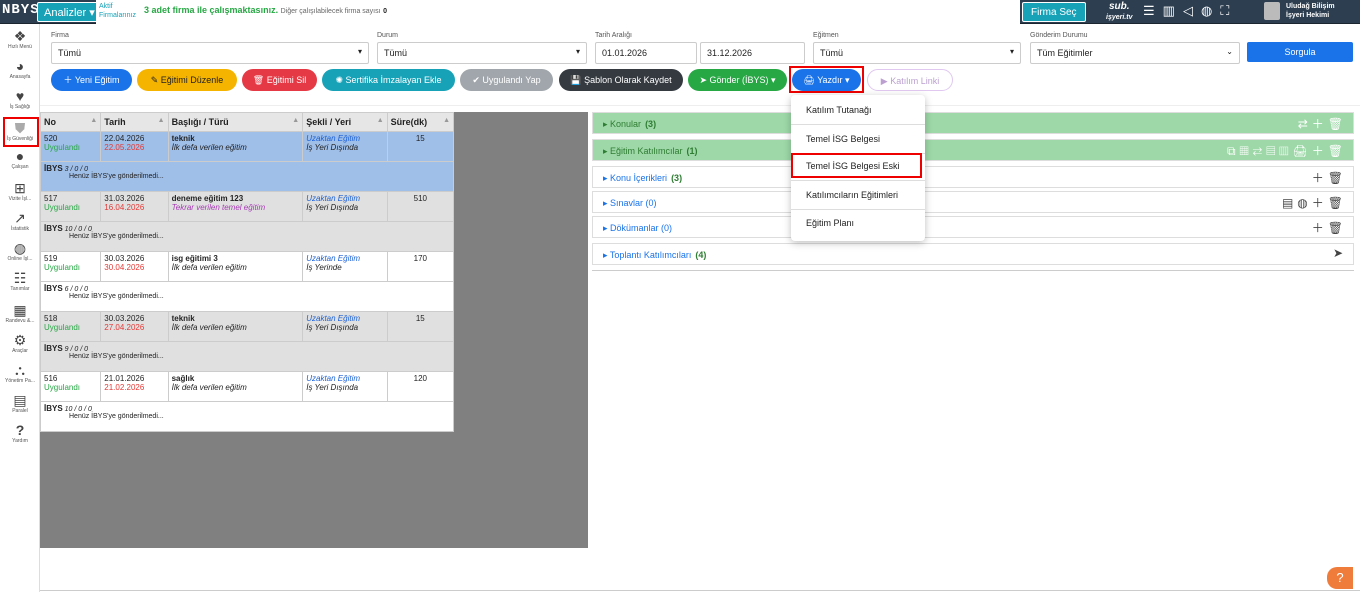 This screenshot has height=592, width=1360. I want to click on panel-konu-icerikleri: ▸ Konu İçerikleri (3) ＋🗑, so click(973, 177).